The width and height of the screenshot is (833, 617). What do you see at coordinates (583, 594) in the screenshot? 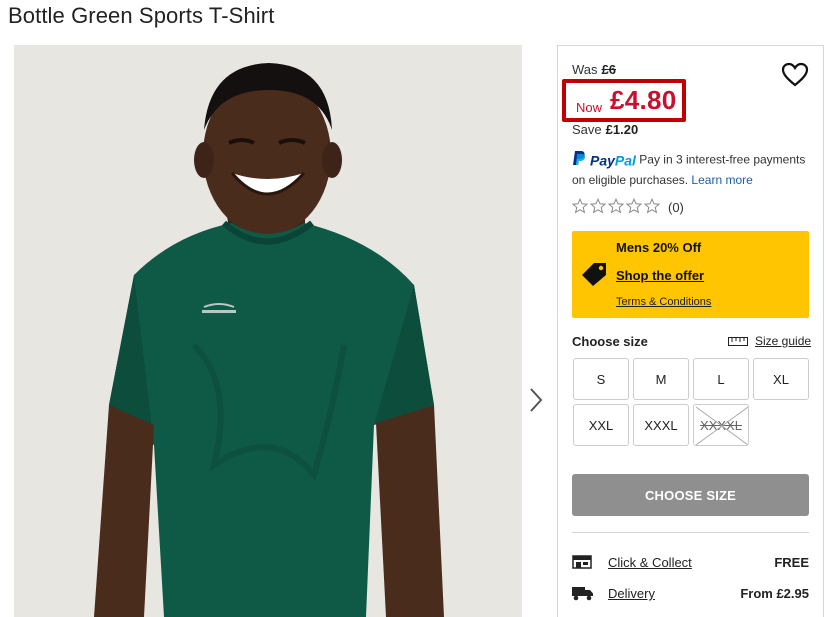
I see `truck-icon` at bounding box center [583, 594].